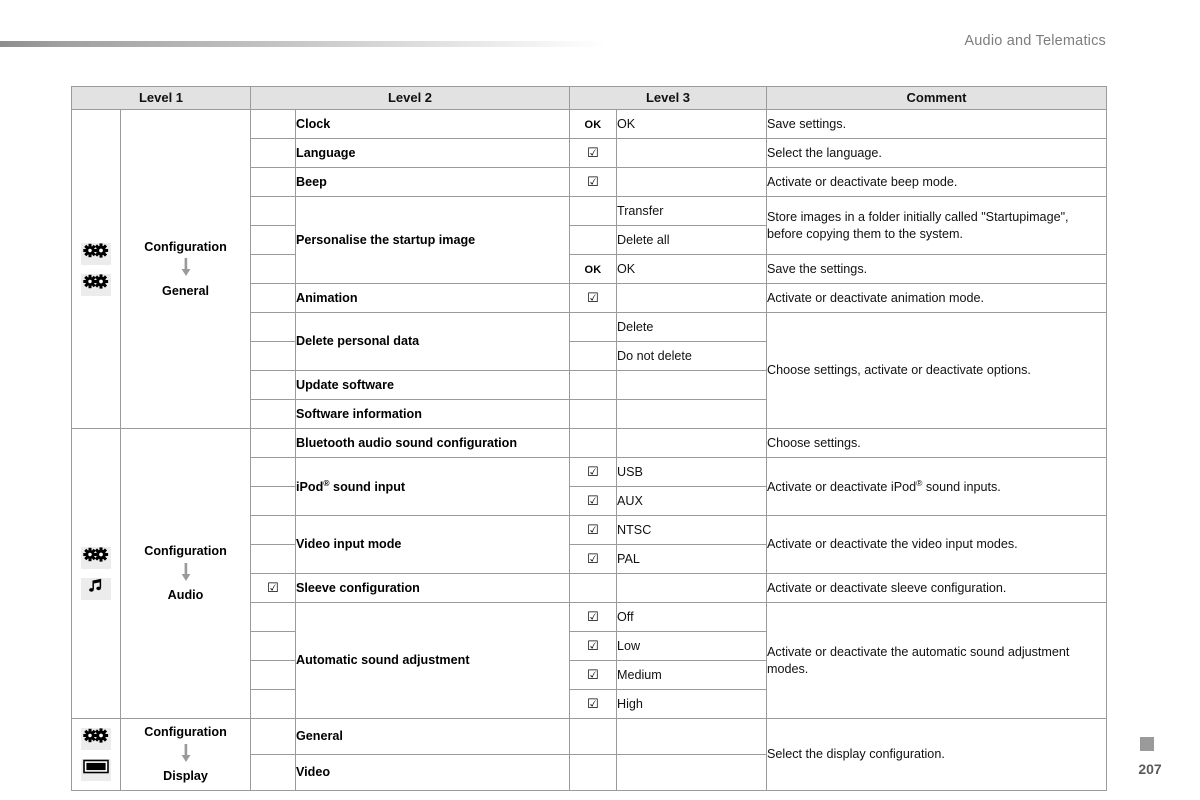  I want to click on column-header-level3: Level 3, so click(668, 98).